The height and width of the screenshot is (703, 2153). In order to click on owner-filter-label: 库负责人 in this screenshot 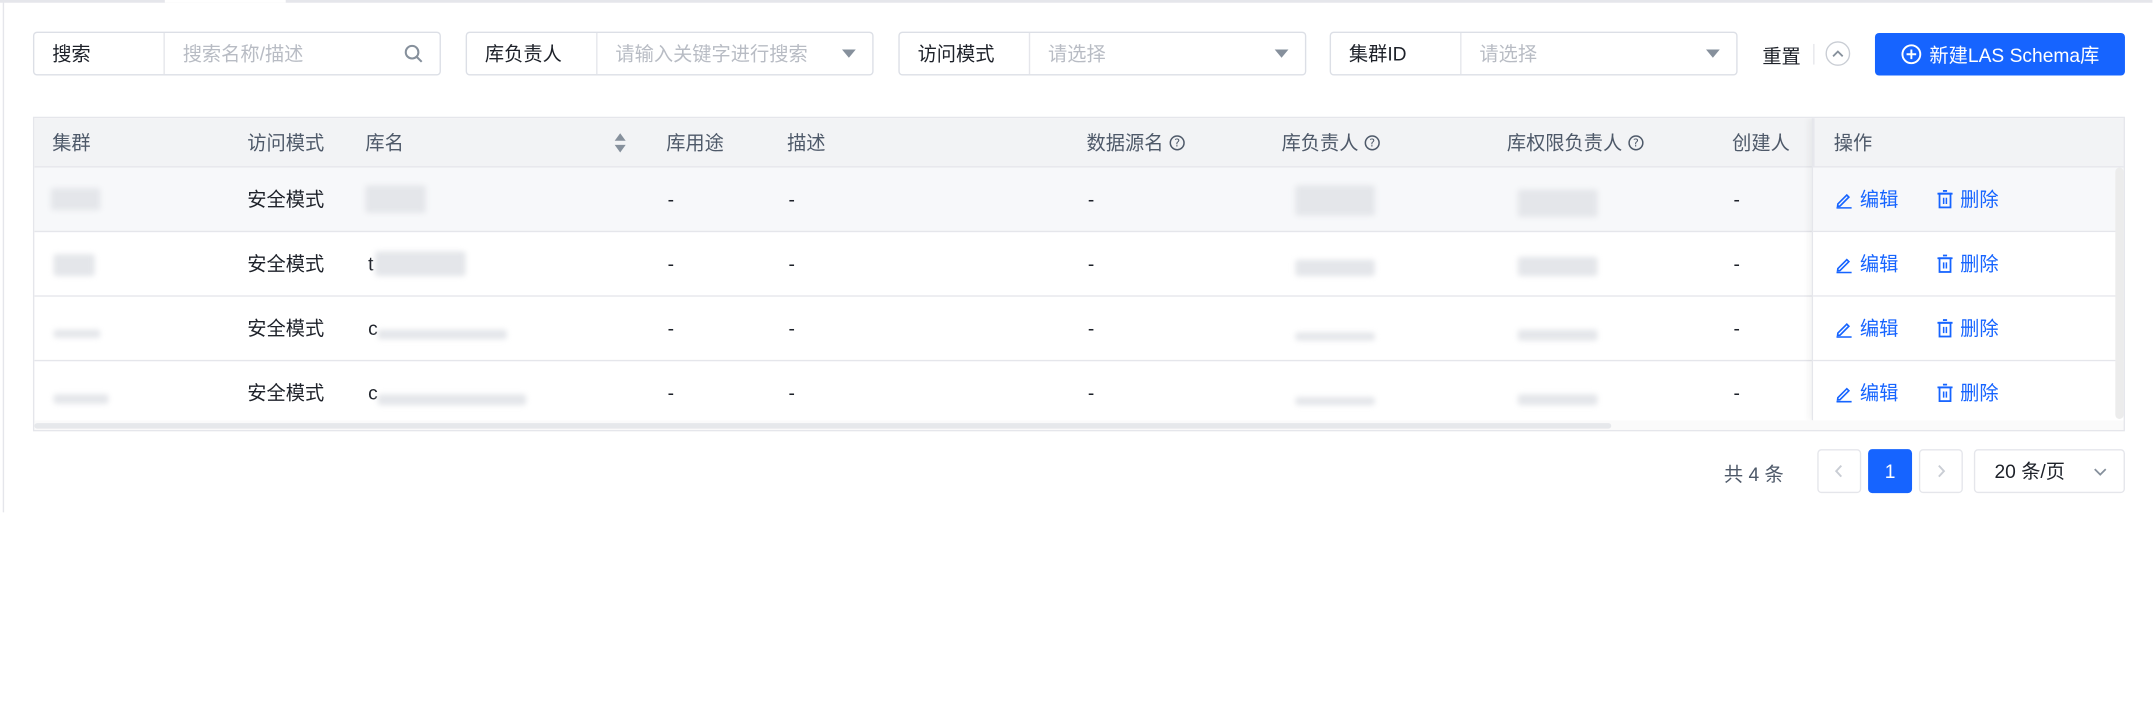, I will do `click(532, 53)`.